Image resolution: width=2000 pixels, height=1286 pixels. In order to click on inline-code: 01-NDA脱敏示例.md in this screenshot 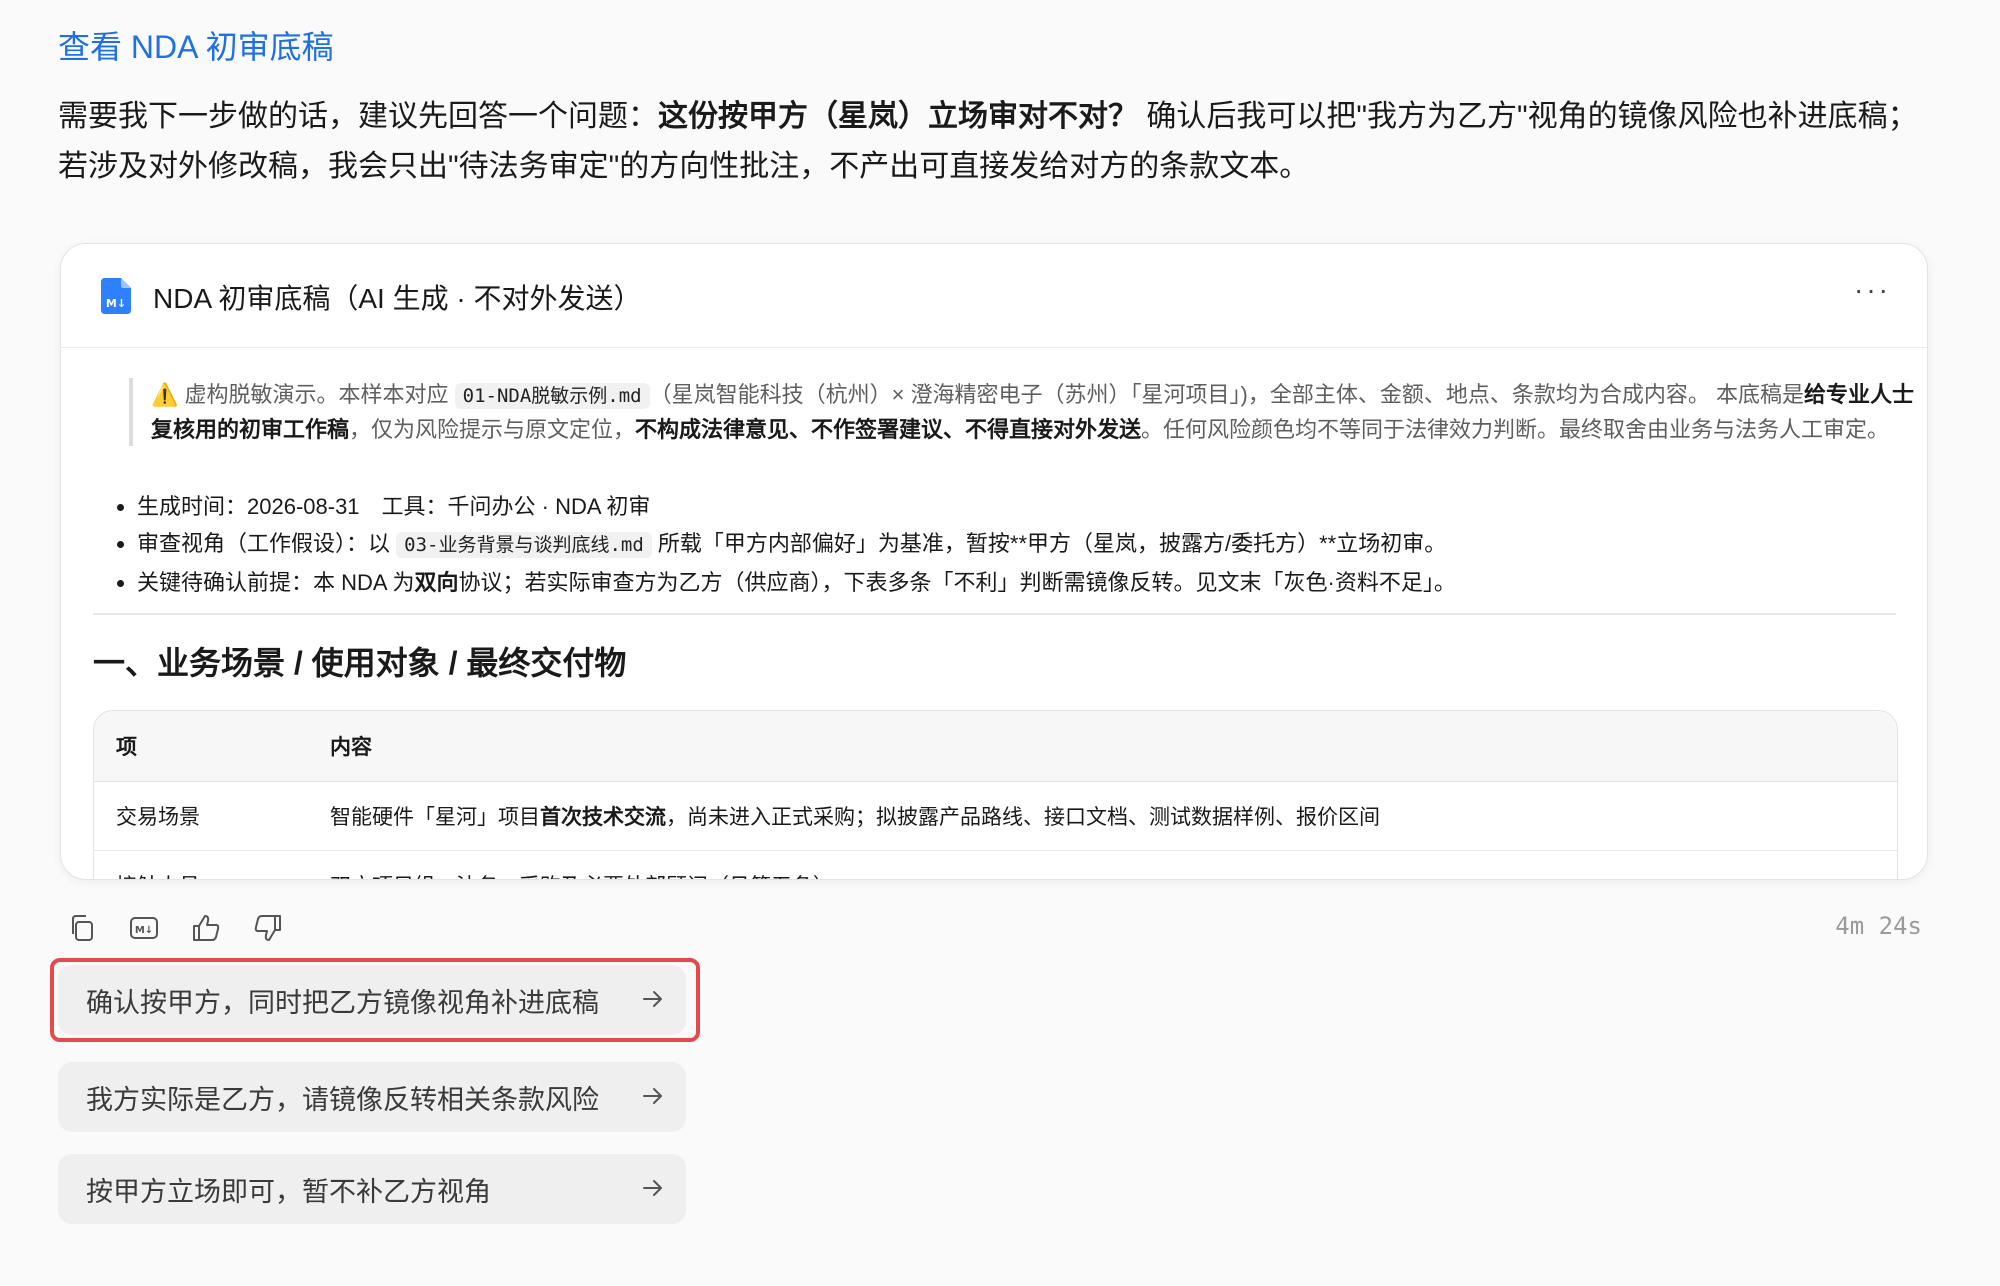, I will do `click(552, 396)`.